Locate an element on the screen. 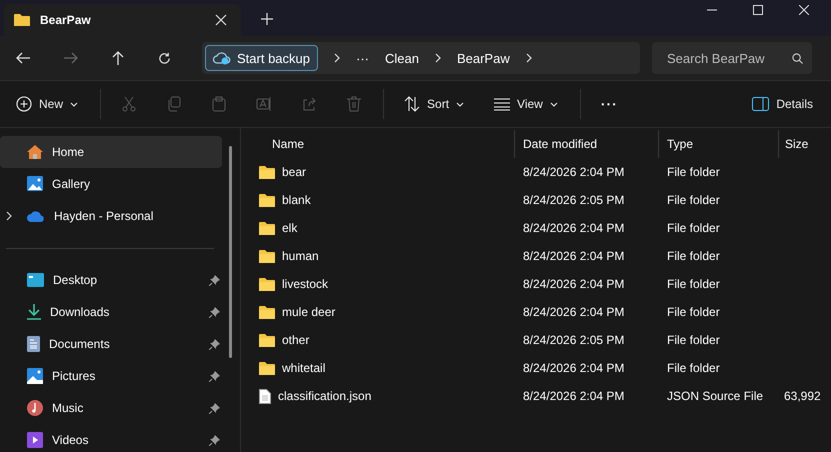 This screenshot has height=452, width=831. sidebar-label: Documents is located at coordinates (80, 344).